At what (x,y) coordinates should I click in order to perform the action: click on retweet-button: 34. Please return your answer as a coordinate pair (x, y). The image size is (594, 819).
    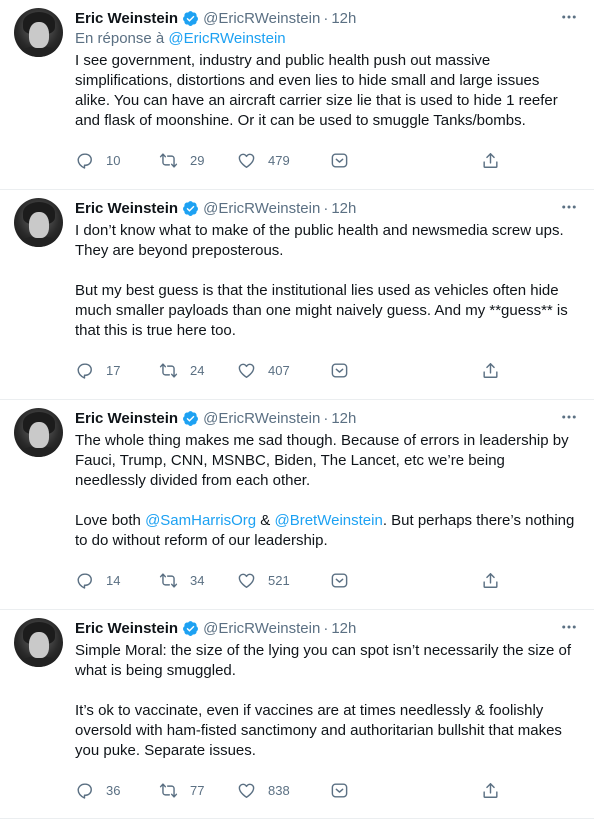
    Looking at the image, I should click on (181, 580).